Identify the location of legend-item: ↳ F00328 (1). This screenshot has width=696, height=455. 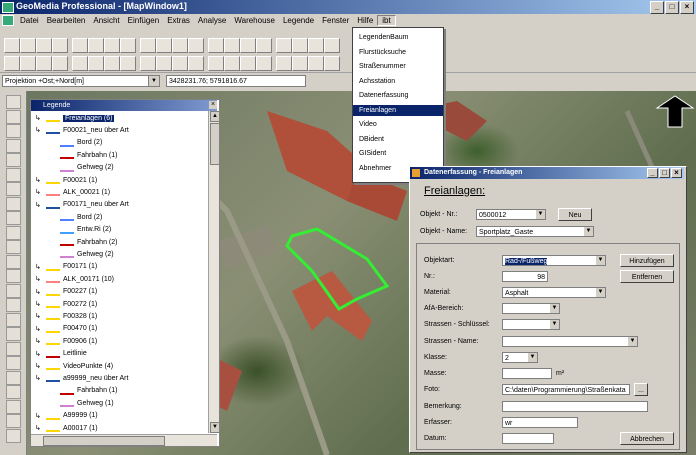
(66, 316).